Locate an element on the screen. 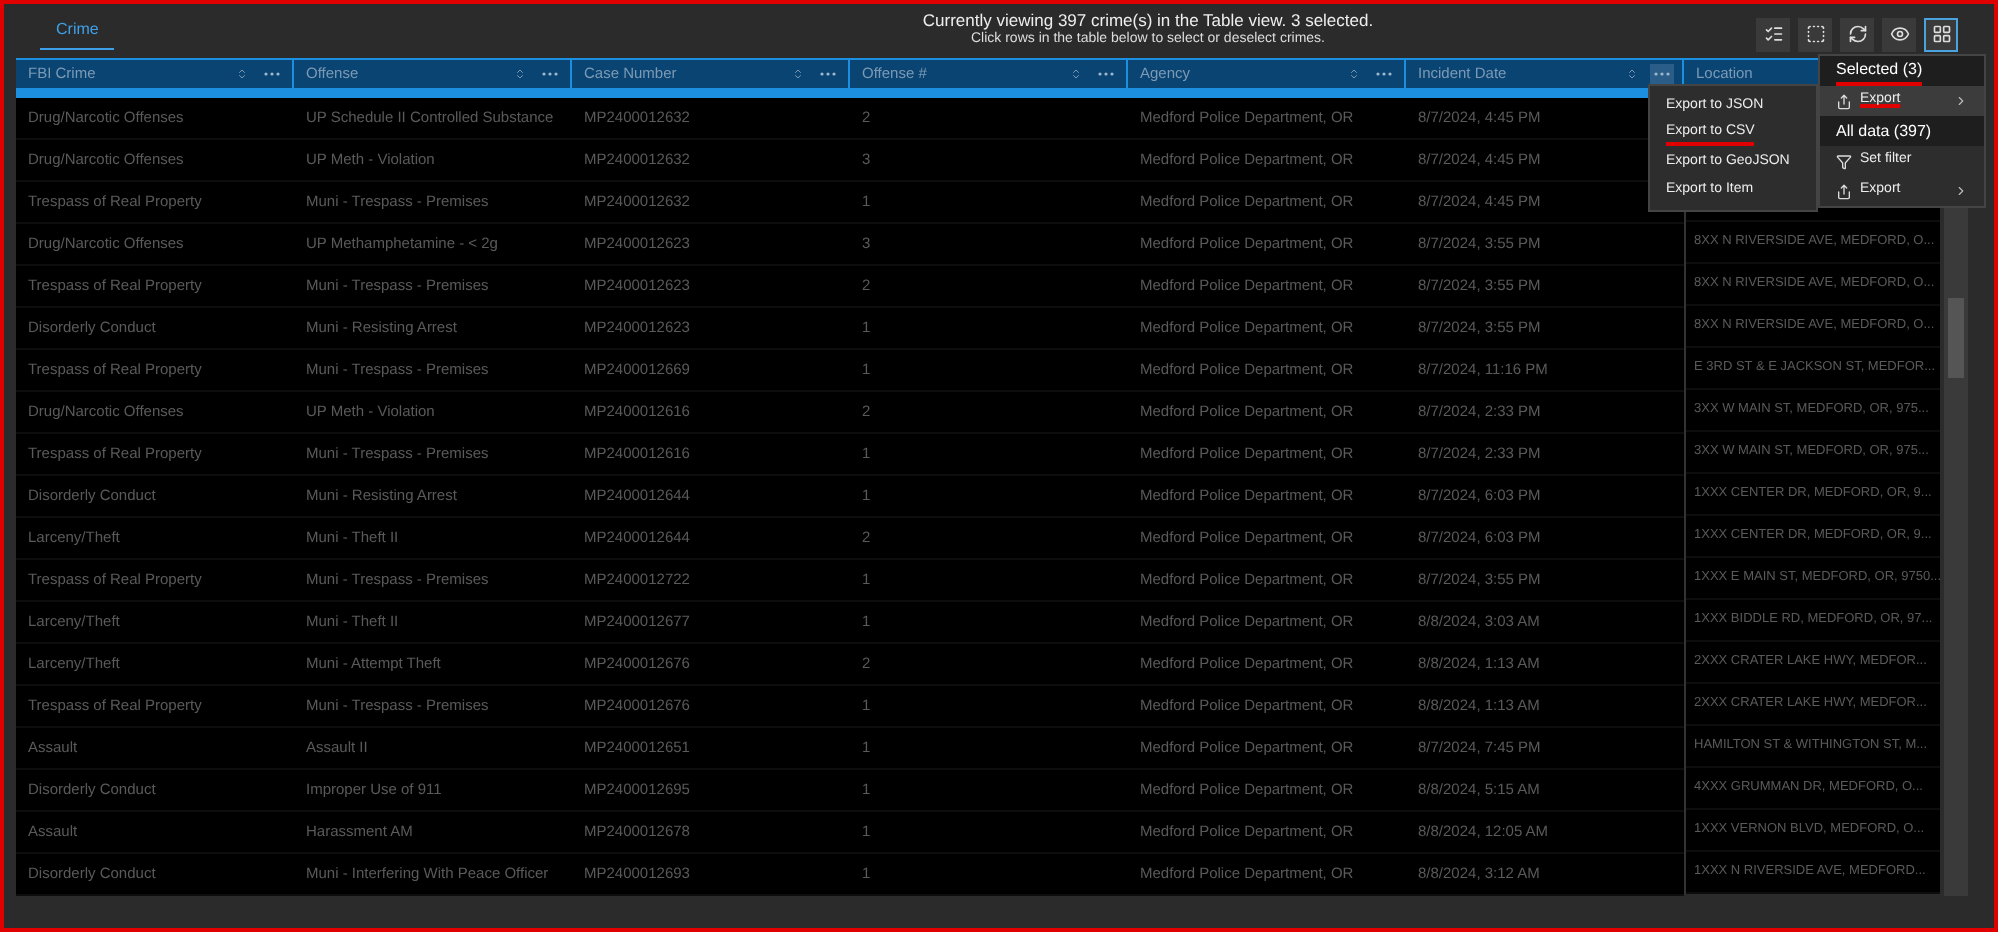  dashed-square-icon is located at coordinates (1815, 34).